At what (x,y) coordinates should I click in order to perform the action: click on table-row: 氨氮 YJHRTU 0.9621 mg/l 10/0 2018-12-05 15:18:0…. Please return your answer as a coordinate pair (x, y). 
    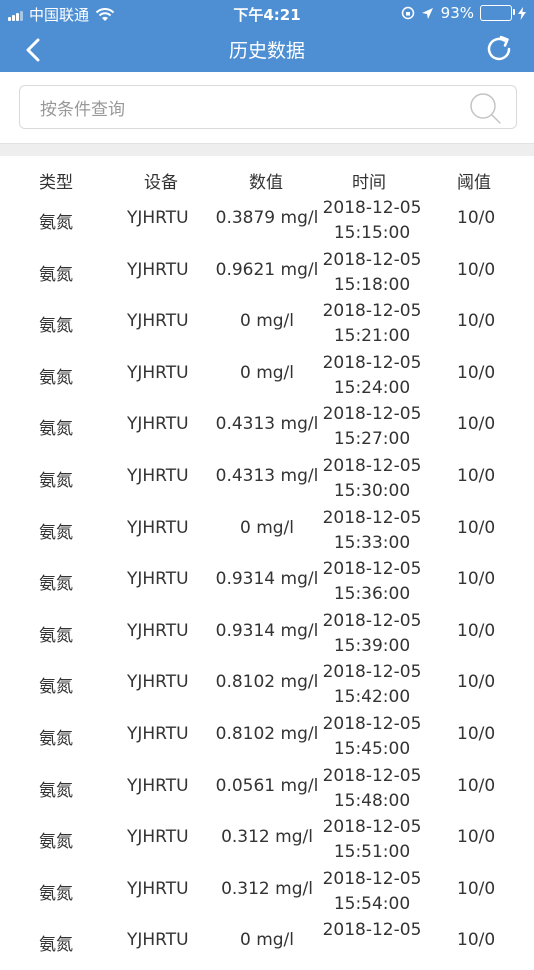
    Looking at the image, I should click on (267, 274).